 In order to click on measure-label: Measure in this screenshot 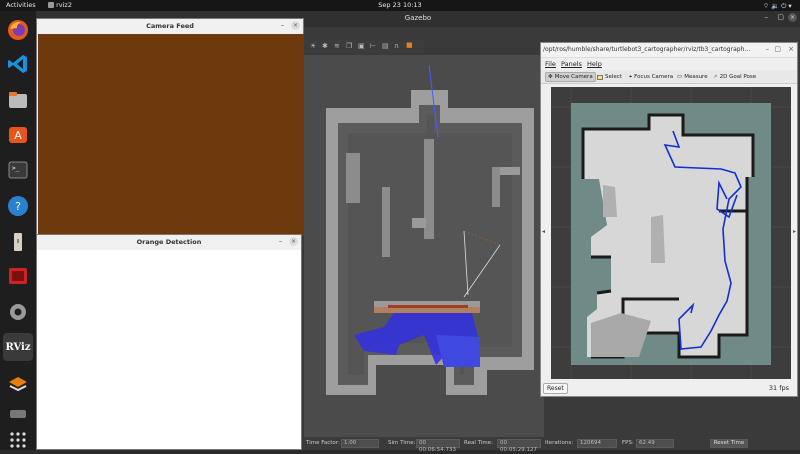, I will do `click(696, 77)`.